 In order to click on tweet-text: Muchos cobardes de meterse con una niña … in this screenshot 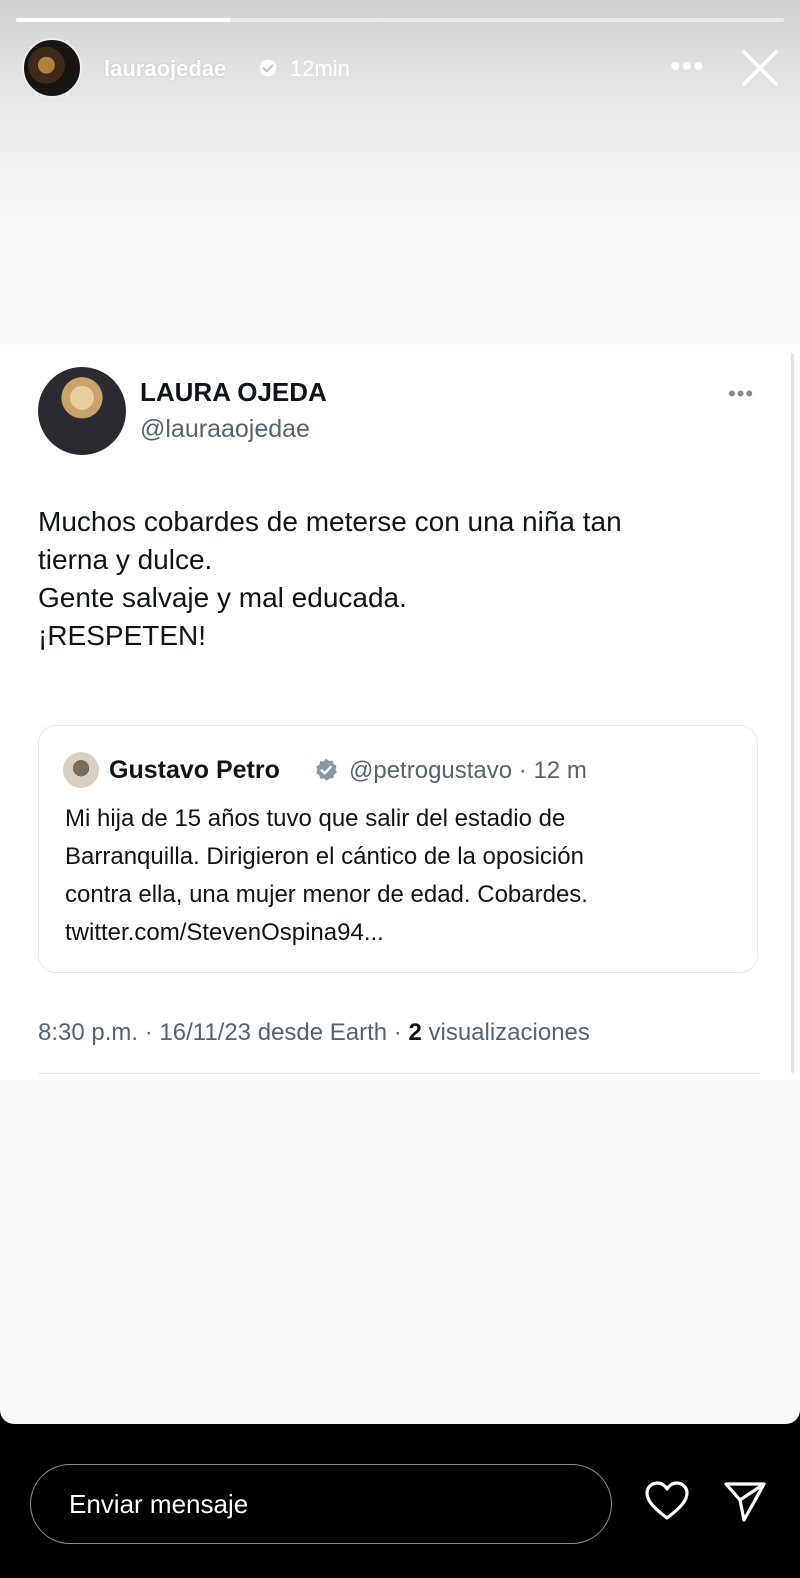, I will do `click(398, 579)`.